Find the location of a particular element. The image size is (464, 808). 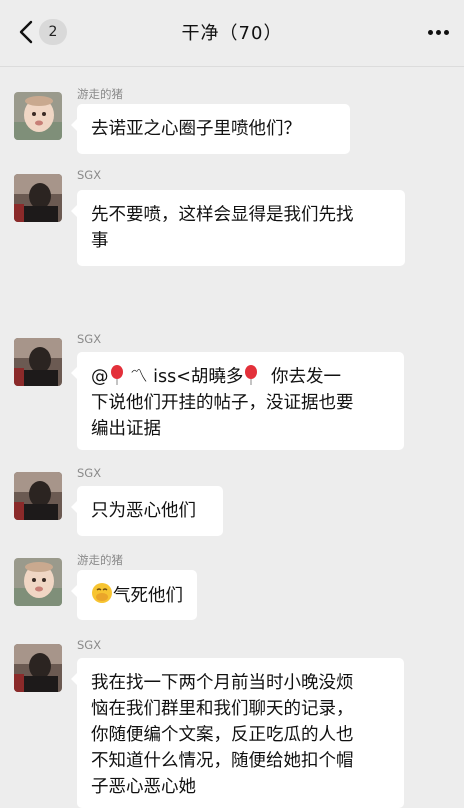

message-bubble: 只为恶心他们 is located at coordinates (147, 511).